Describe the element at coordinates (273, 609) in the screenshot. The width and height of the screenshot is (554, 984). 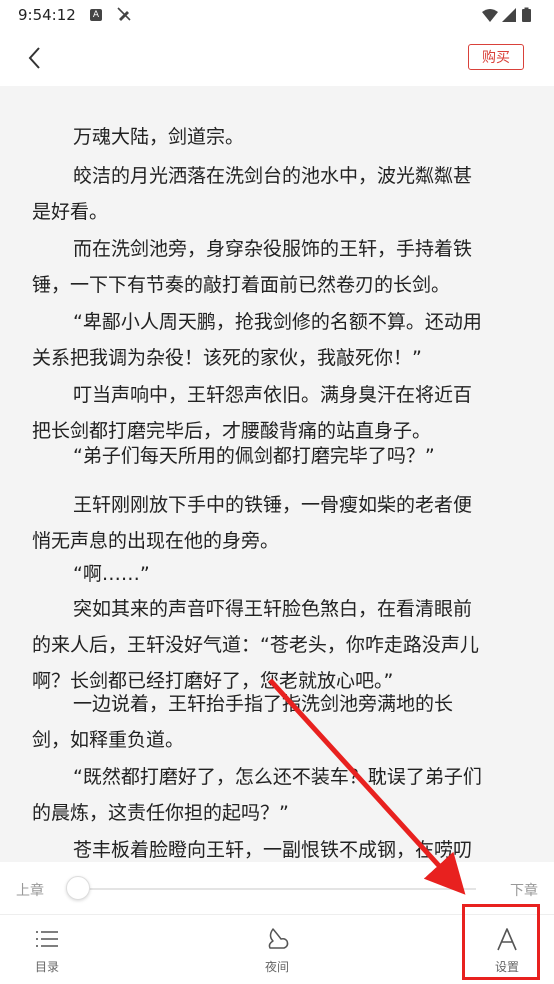
I see `paragraph-line: 突如其来的声音吓得王轩脸色煞白，在看清眼前` at that location.